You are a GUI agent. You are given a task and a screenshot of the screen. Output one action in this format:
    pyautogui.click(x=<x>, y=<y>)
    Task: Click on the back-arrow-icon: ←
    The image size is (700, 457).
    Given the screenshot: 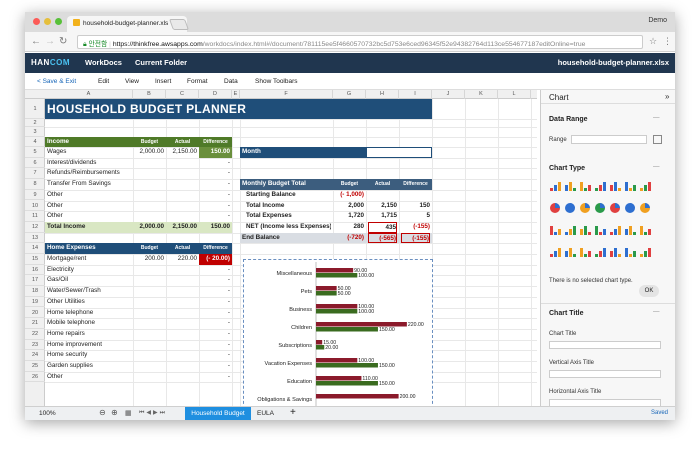 What is the action you would take?
    pyautogui.click(x=36, y=41)
    